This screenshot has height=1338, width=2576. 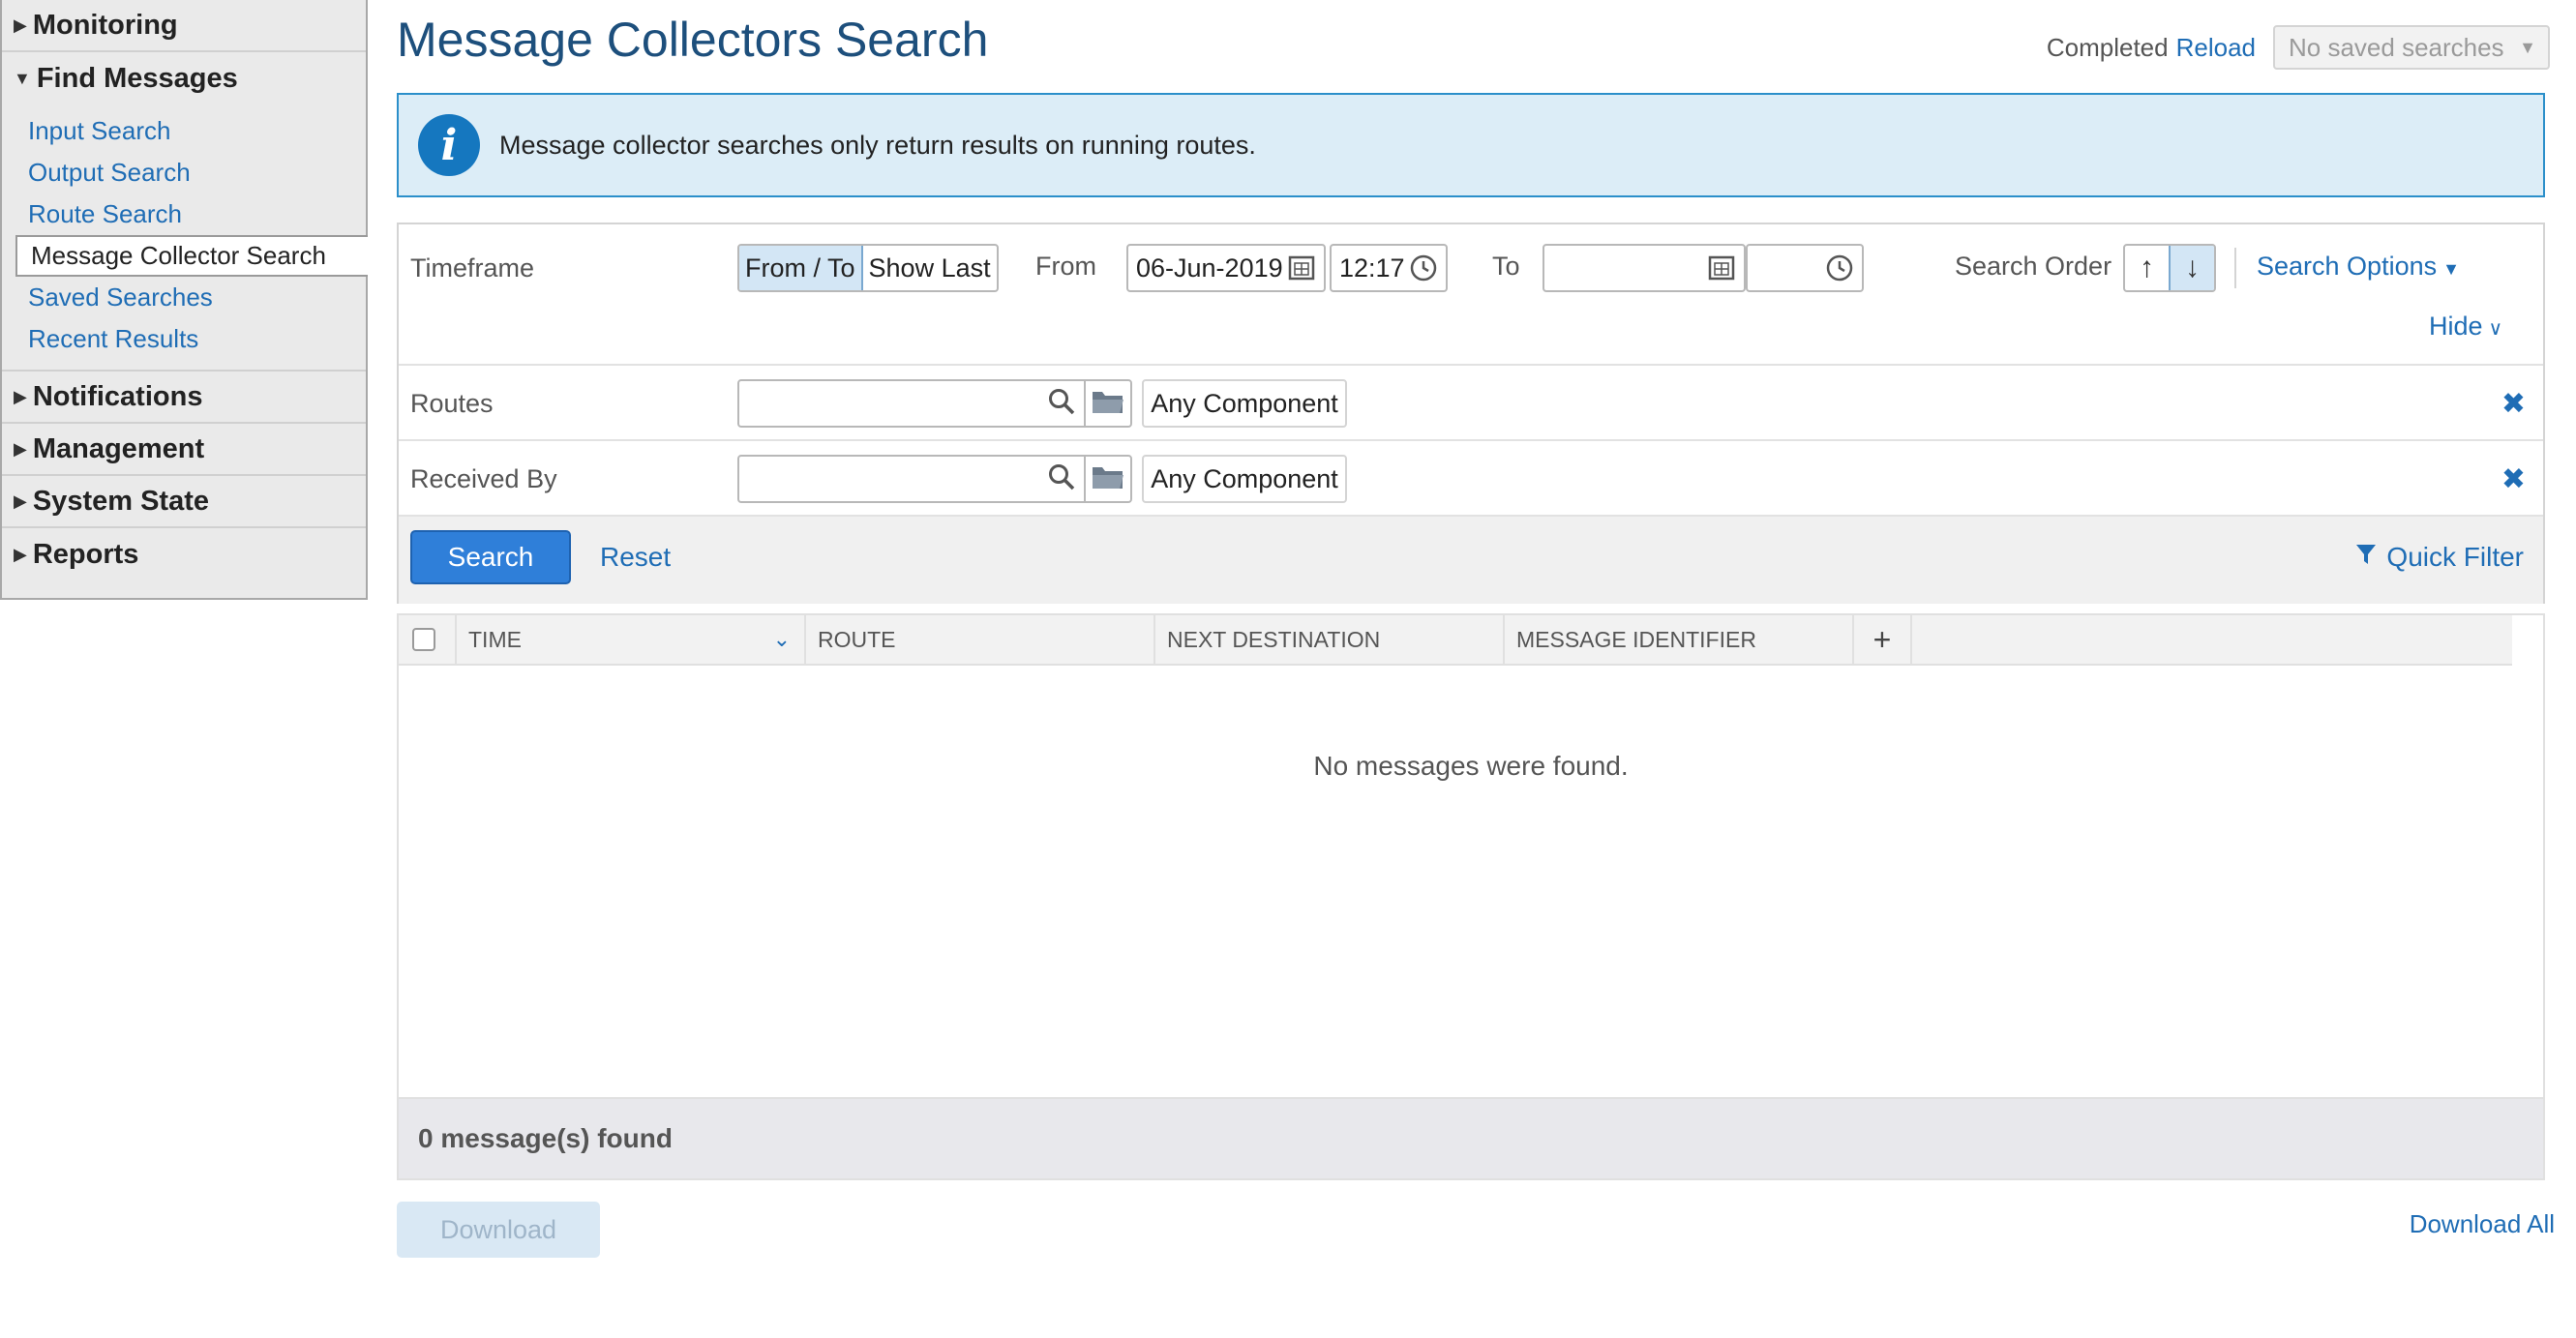 What do you see at coordinates (911, 403) in the screenshot?
I see `routes-search-input` at bounding box center [911, 403].